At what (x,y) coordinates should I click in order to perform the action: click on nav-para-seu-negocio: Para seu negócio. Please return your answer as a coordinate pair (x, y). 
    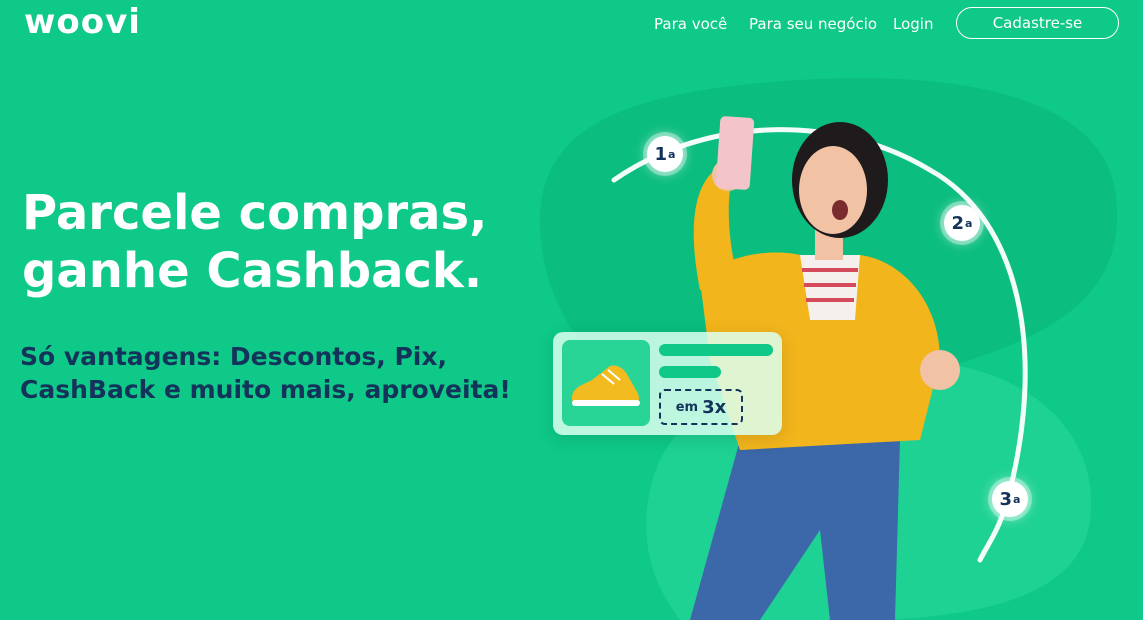
    Looking at the image, I should click on (813, 24).